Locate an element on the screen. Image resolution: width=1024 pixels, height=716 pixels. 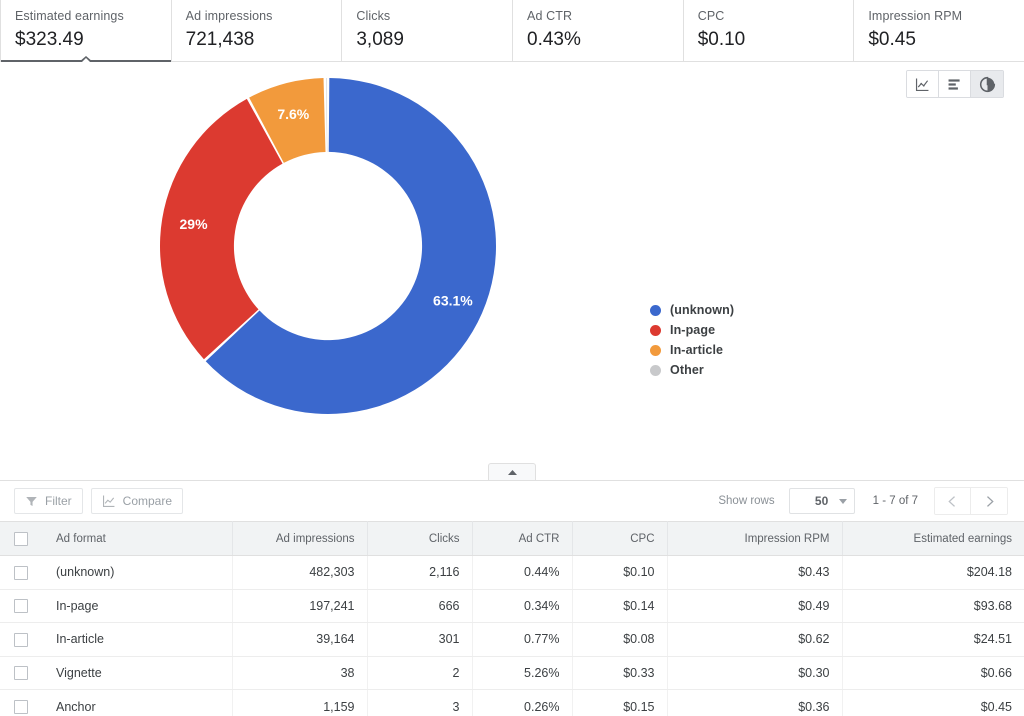
donut-slice-other is located at coordinates (327, 115).